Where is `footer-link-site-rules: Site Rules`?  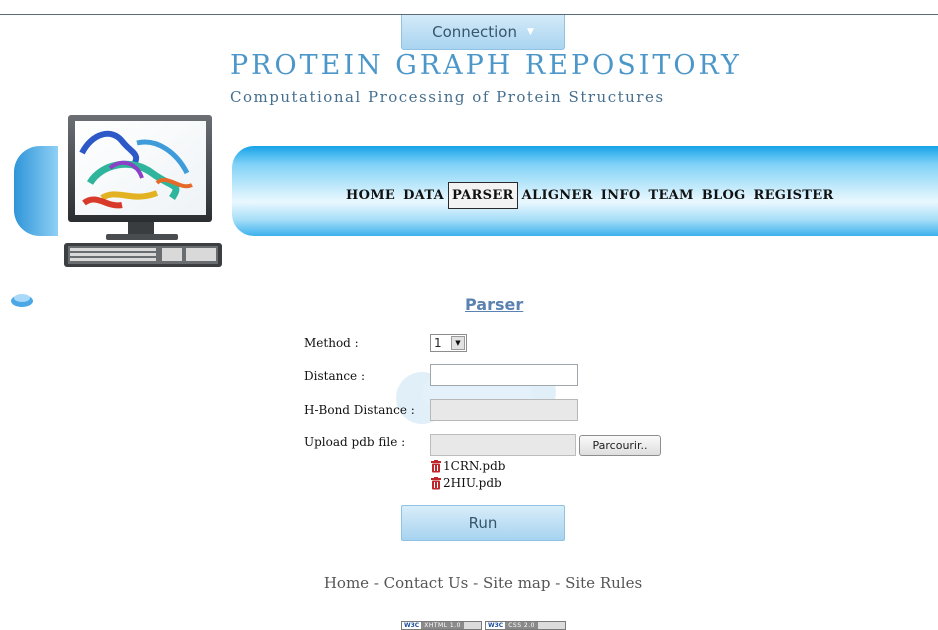 footer-link-site-rules: Site Rules is located at coordinates (603, 583).